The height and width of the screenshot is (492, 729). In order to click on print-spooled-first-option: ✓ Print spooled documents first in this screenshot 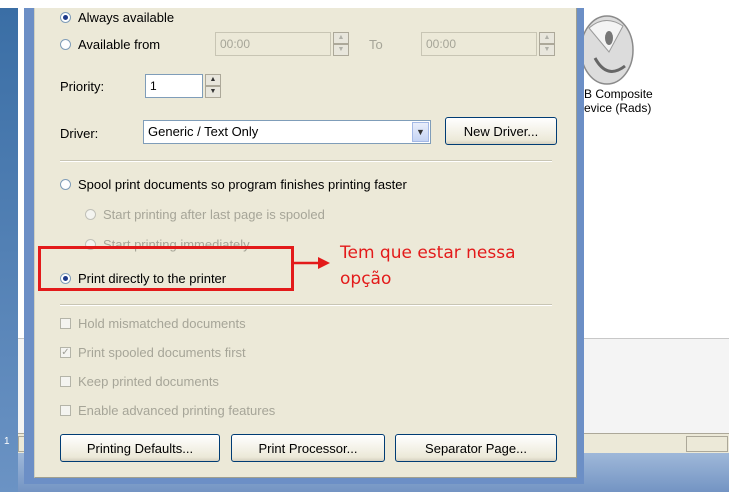, I will do `click(153, 352)`.